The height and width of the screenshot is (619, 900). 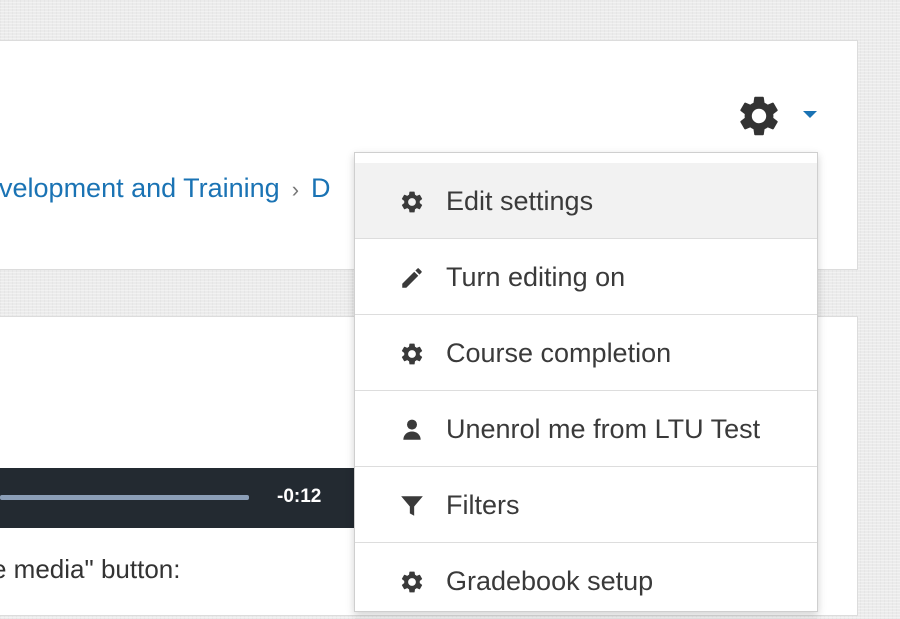 I want to click on breadcrumb: evelopment and Training › D, so click(x=165, y=188).